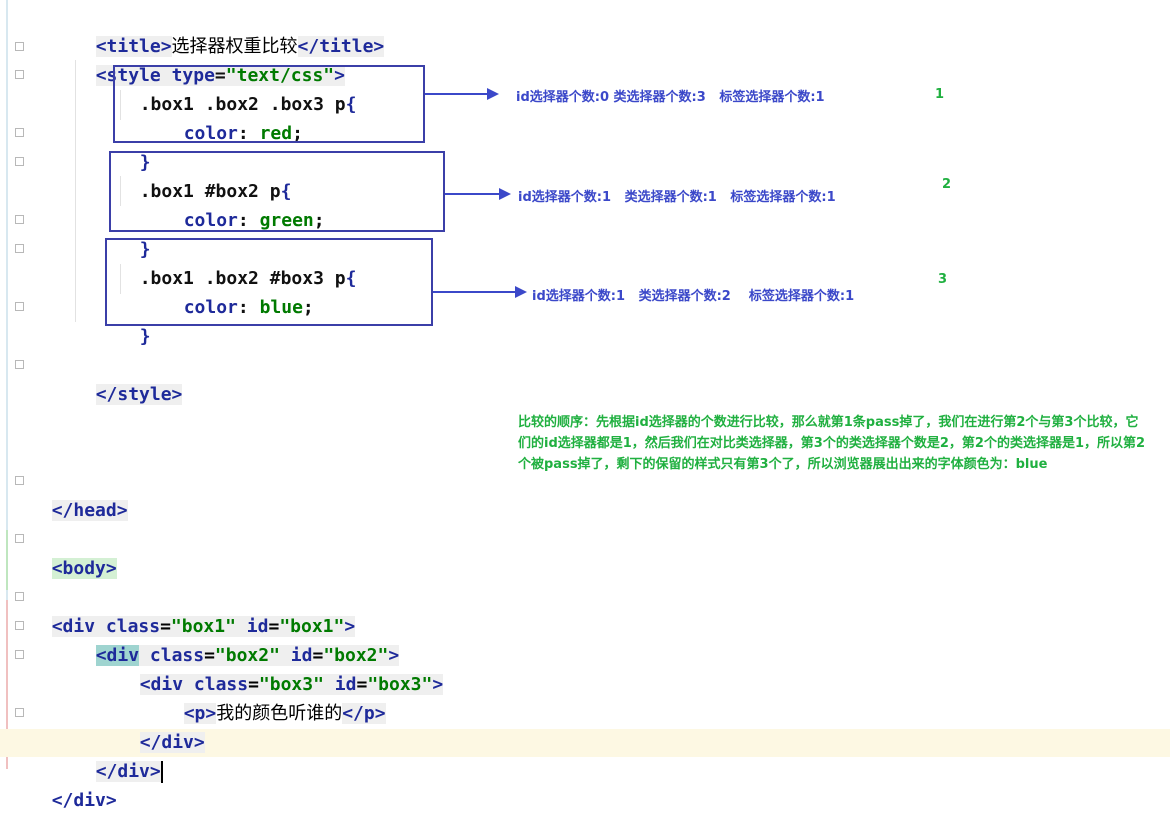 The width and height of the screenshot is (1170, 815). I want to click on p-text: 我的颜色听谁的, so click(279, 713).